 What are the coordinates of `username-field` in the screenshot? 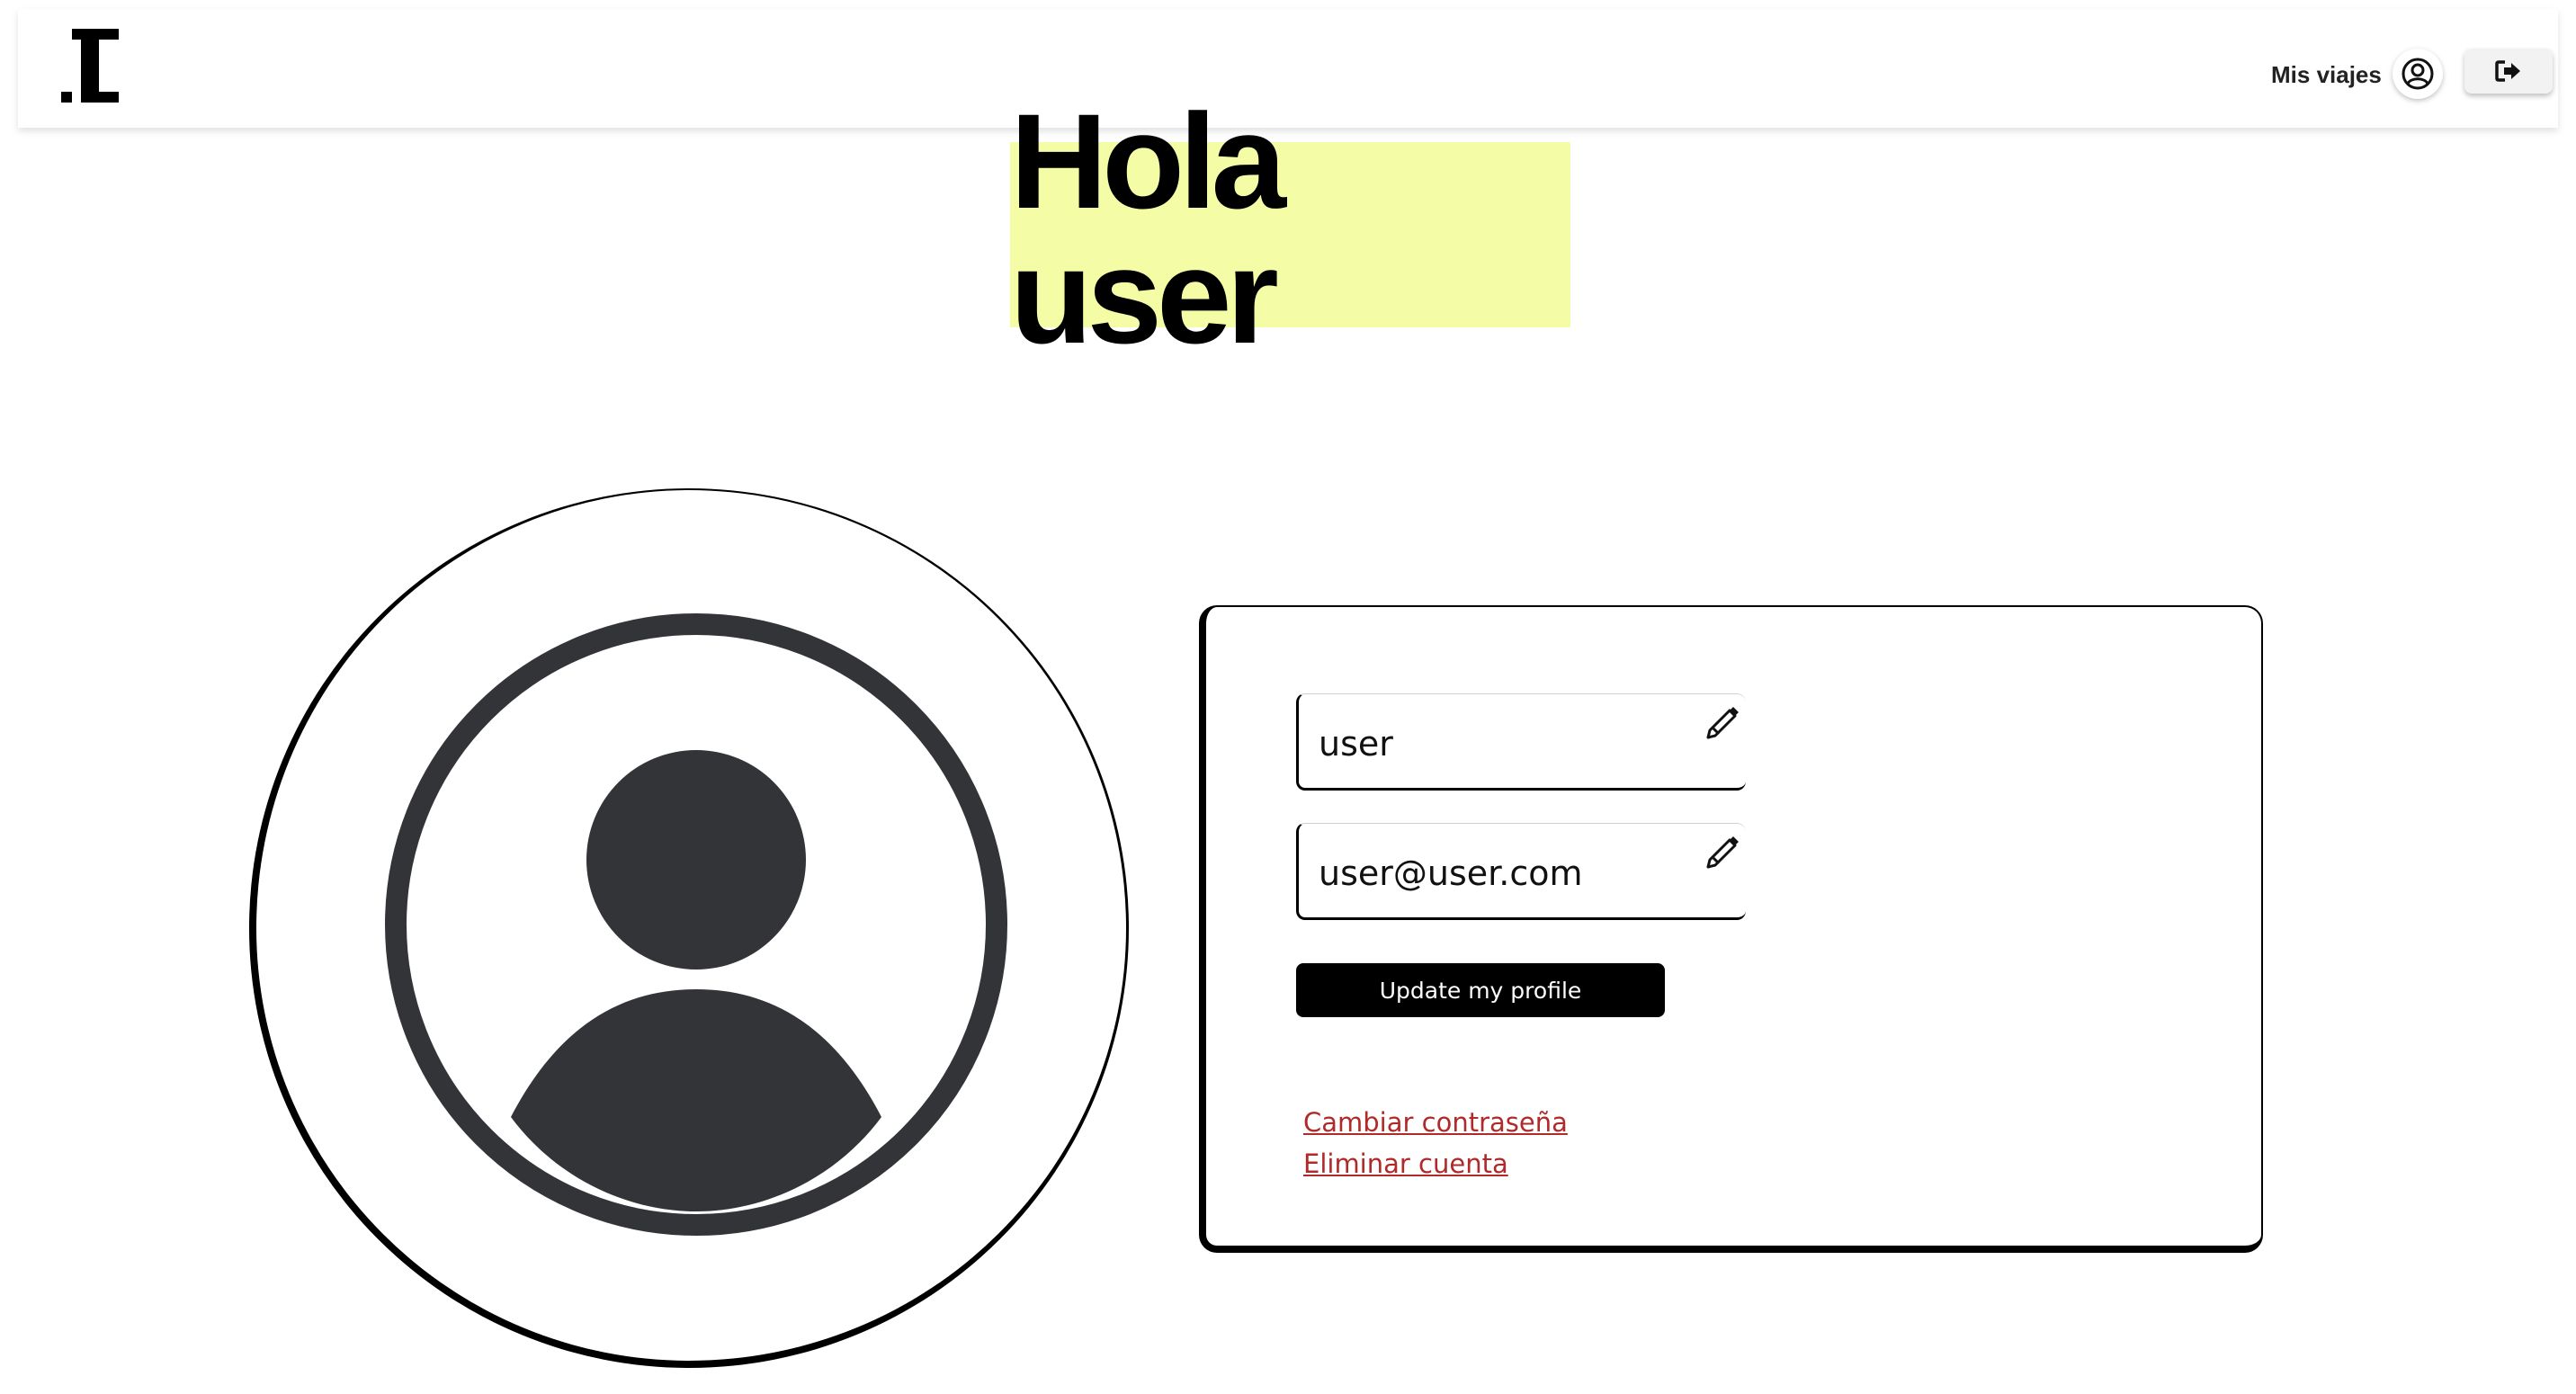 It's located at (1521, 742).